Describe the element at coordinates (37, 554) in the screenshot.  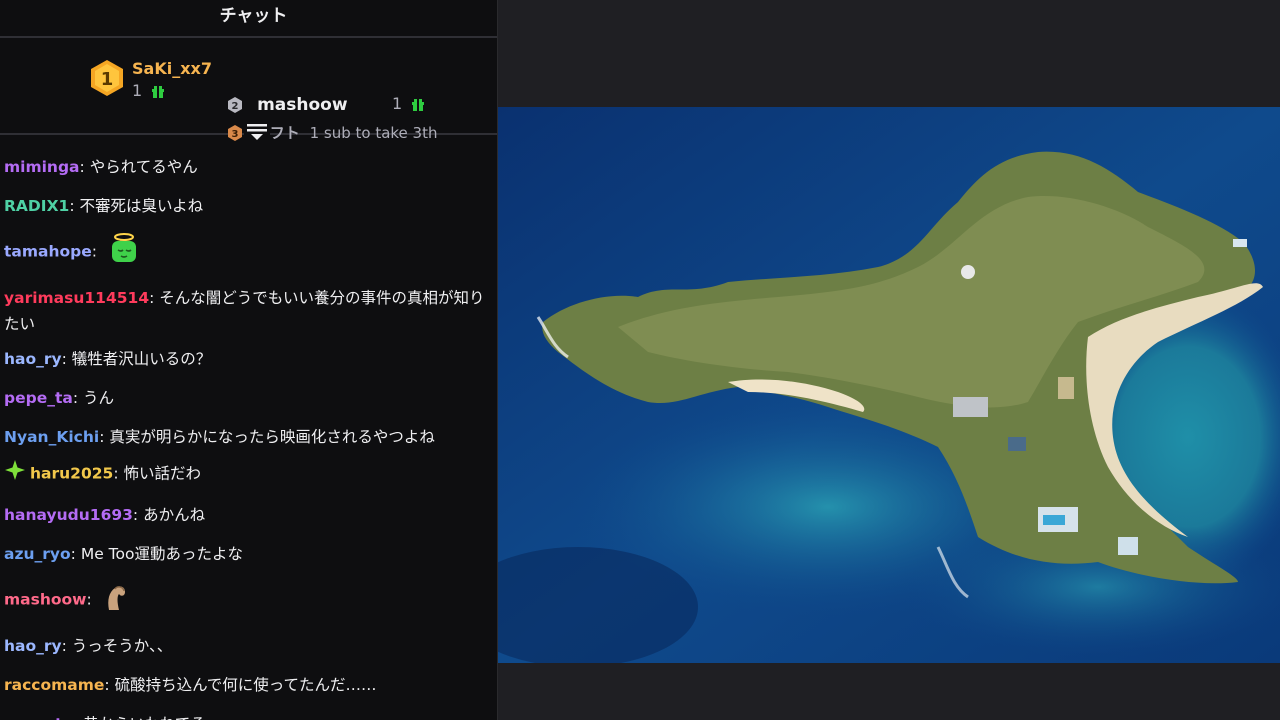
I see `chat-username: azu_ryo` at that location.